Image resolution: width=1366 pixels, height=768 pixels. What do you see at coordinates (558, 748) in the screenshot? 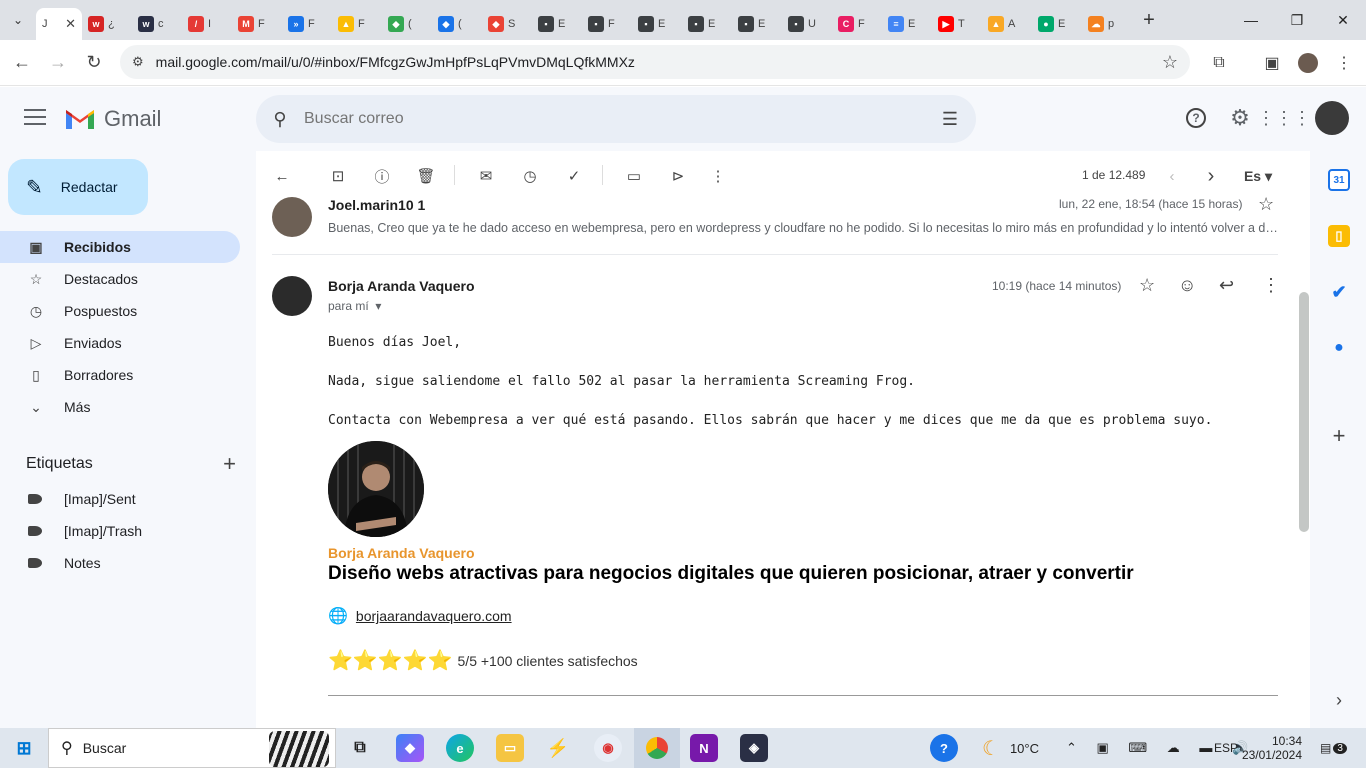
I see `app-icon: ⚡` at bounding box center [558, 748].